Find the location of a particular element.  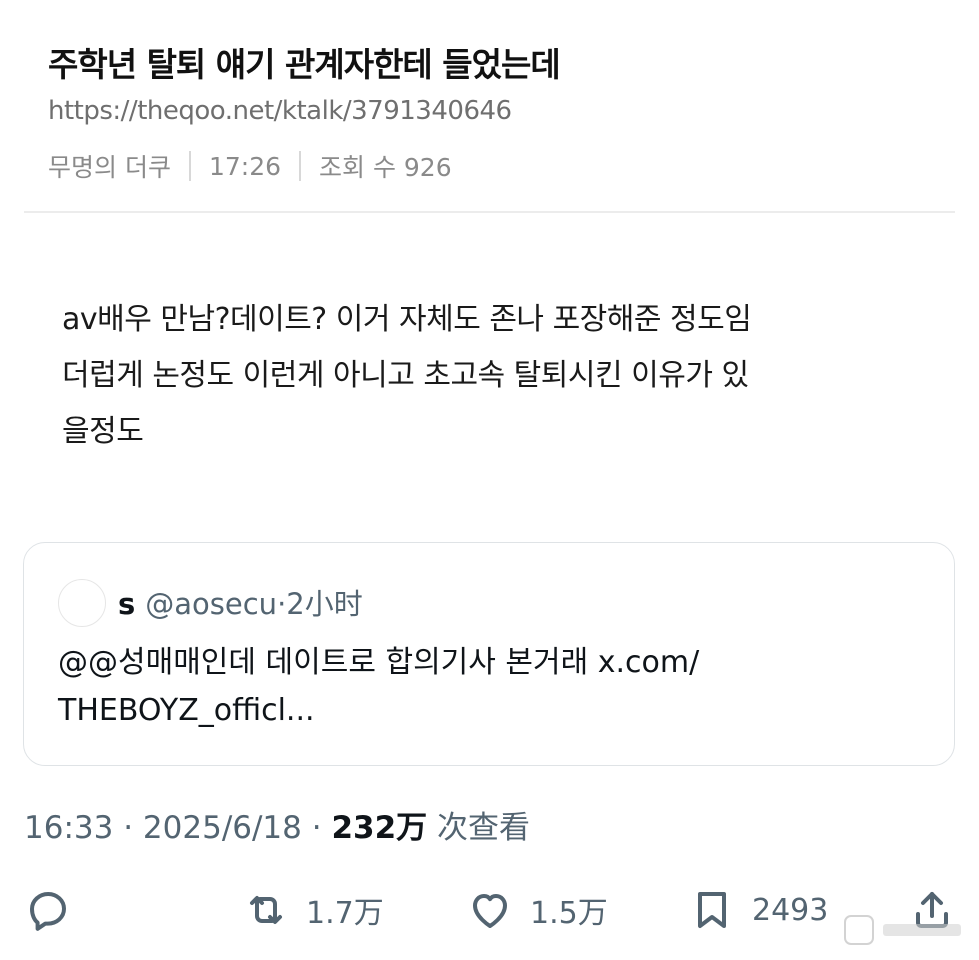

article-meta: 무명의 더쿠 17:26 조회 수 926 is located at coordinates (250, 166).